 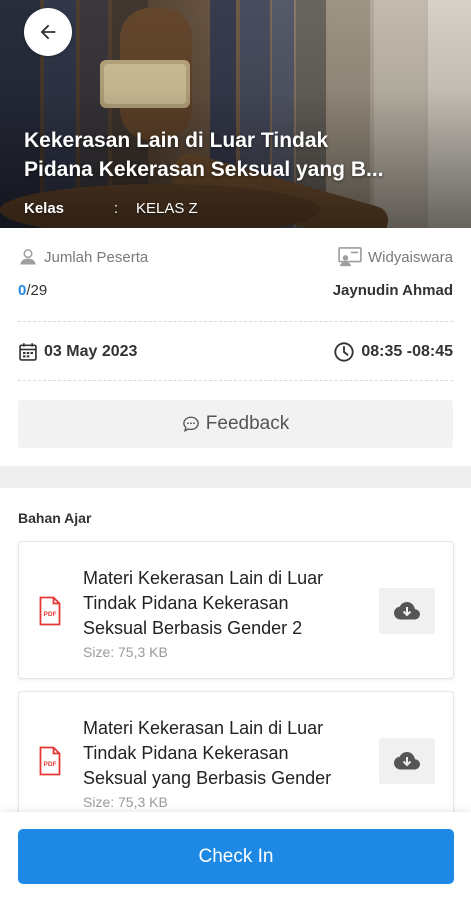 I want to click on info-values-row: 0/29 Jaynudin Ahmad, so click(x=235, y=290).